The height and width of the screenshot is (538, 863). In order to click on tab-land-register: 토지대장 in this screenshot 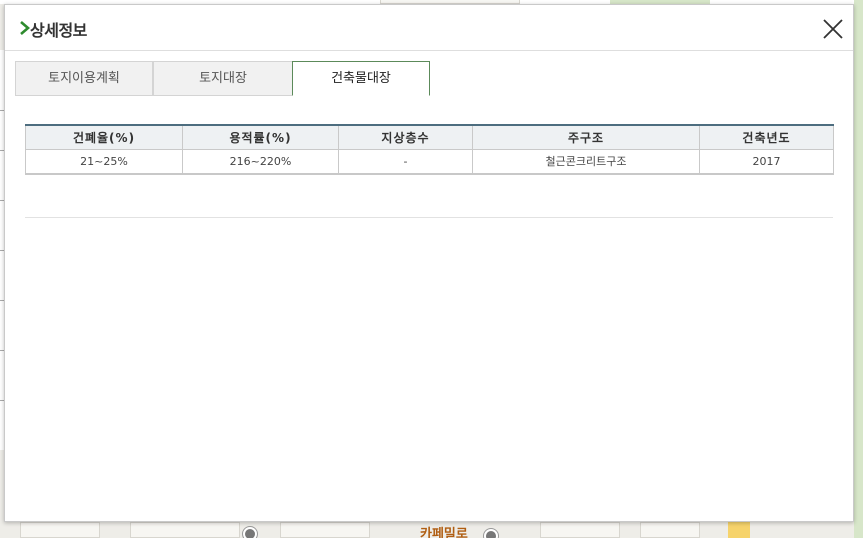, I will do `click(223, 78)`.